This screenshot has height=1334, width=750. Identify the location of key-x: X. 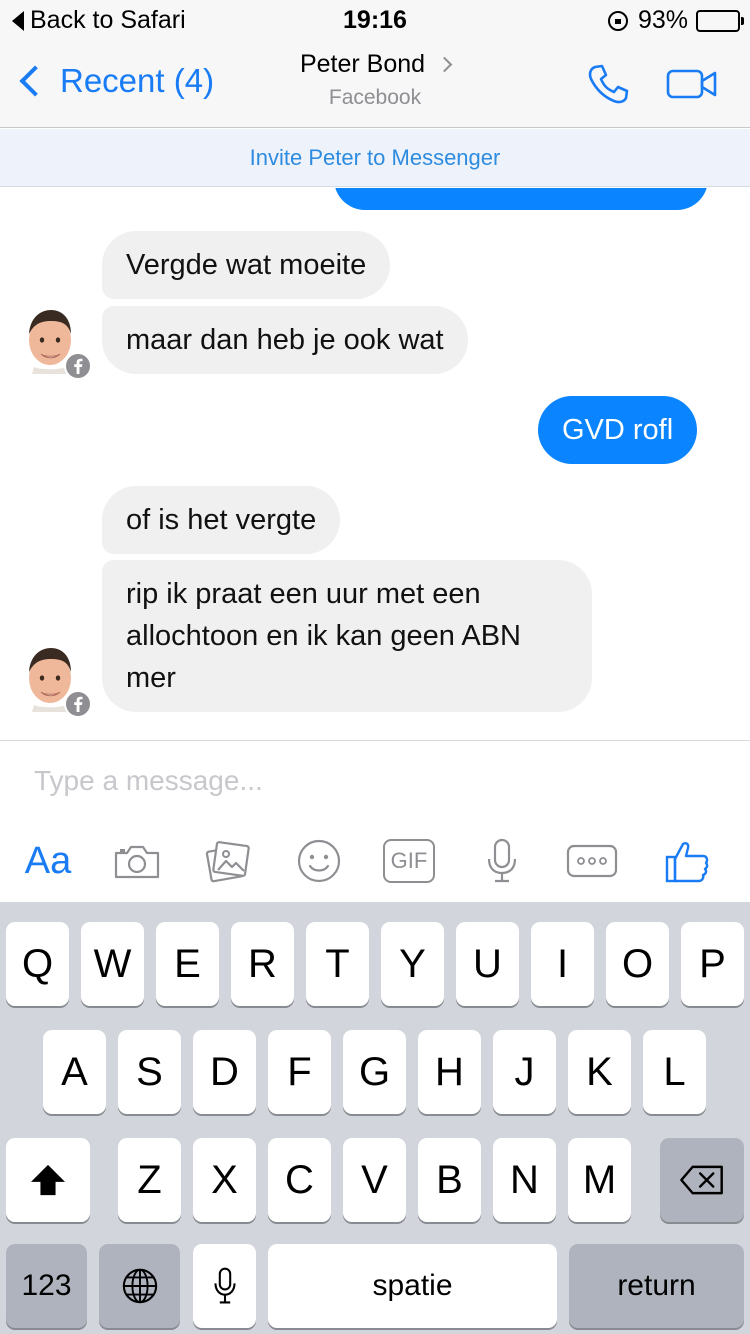
(224, 1180).